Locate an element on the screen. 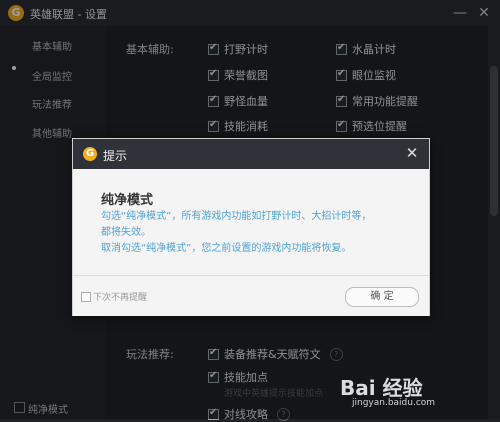 The image size is (500, 422). dialog-title: 提示 is located at coordinates (115, 156).